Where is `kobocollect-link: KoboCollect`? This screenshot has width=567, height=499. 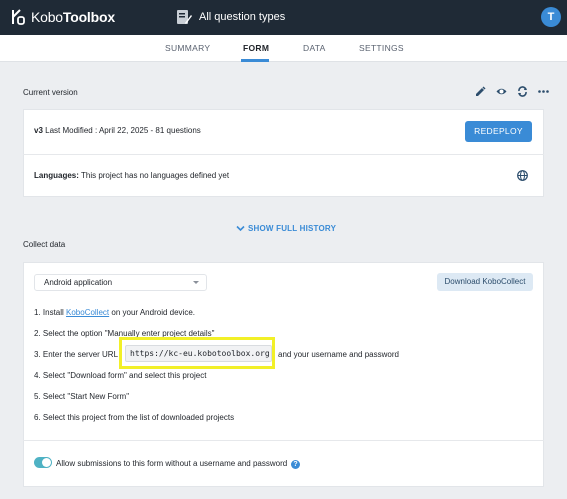
kobocollect-link: KoboCollect is located at coordinates (87, 312).